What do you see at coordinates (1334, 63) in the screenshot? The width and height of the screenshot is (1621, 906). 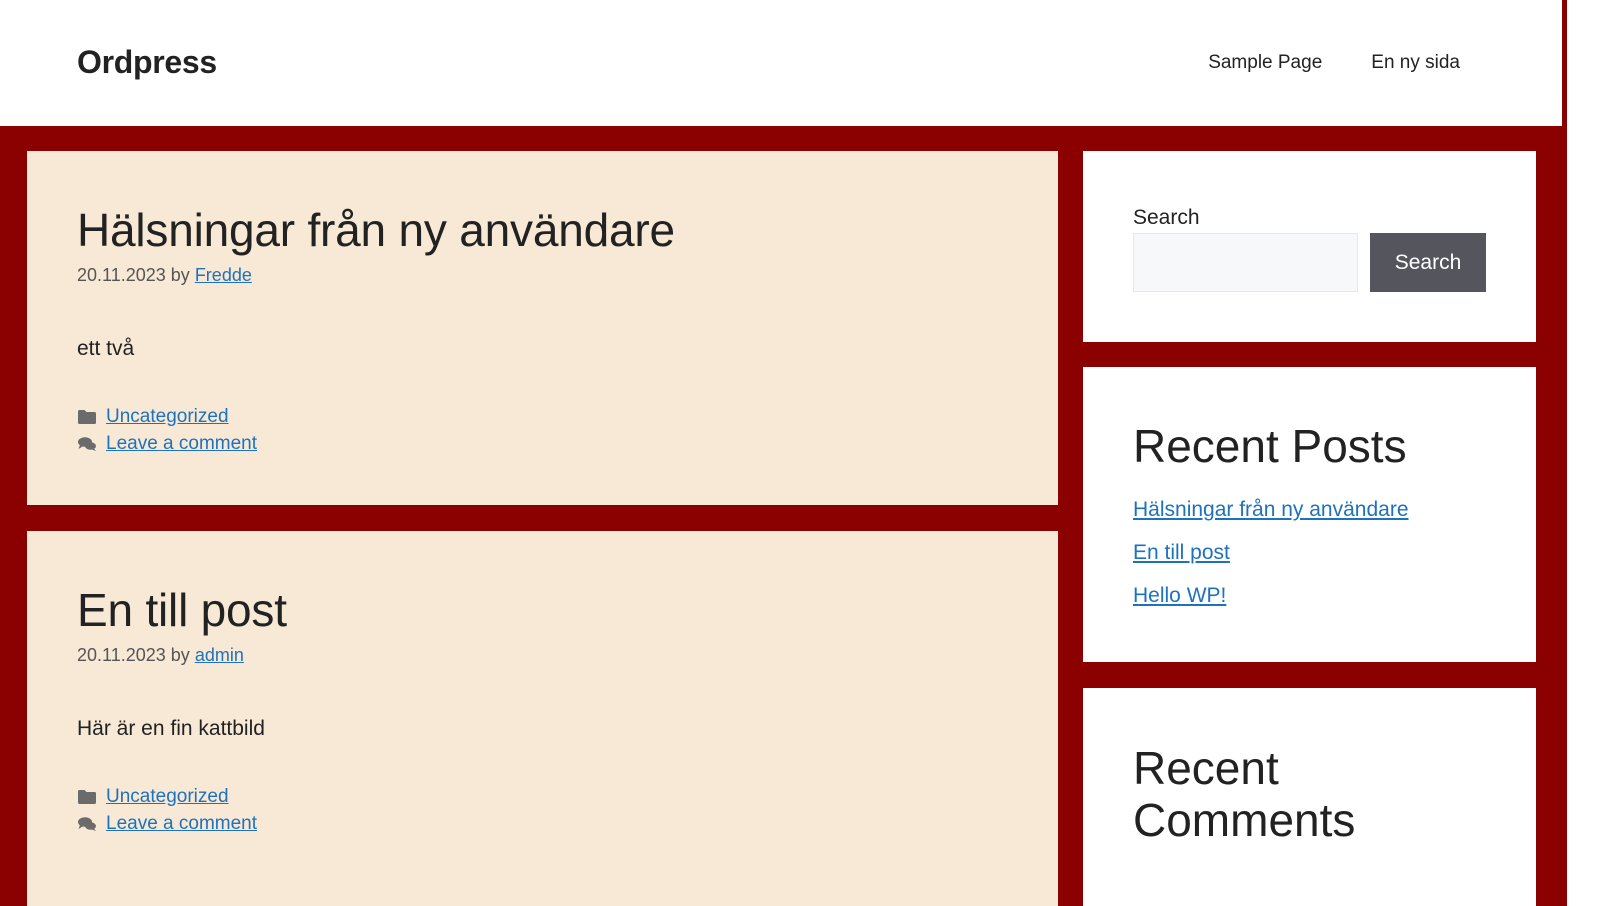 I see `main-navigation: Sample Page En ny sida` at bounding box center [1334, 63].